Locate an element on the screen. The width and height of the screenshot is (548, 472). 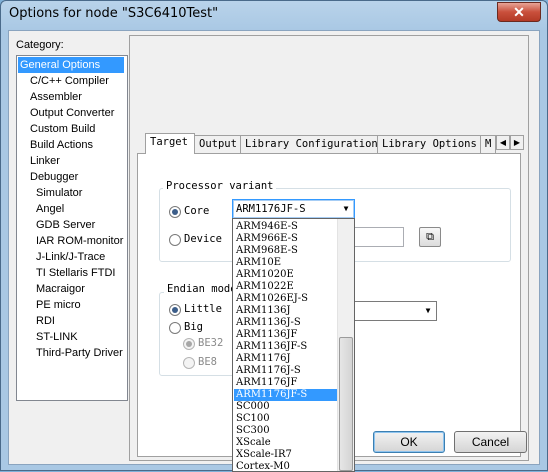
little-endian-label: Little is located at coordinates (203, 309).